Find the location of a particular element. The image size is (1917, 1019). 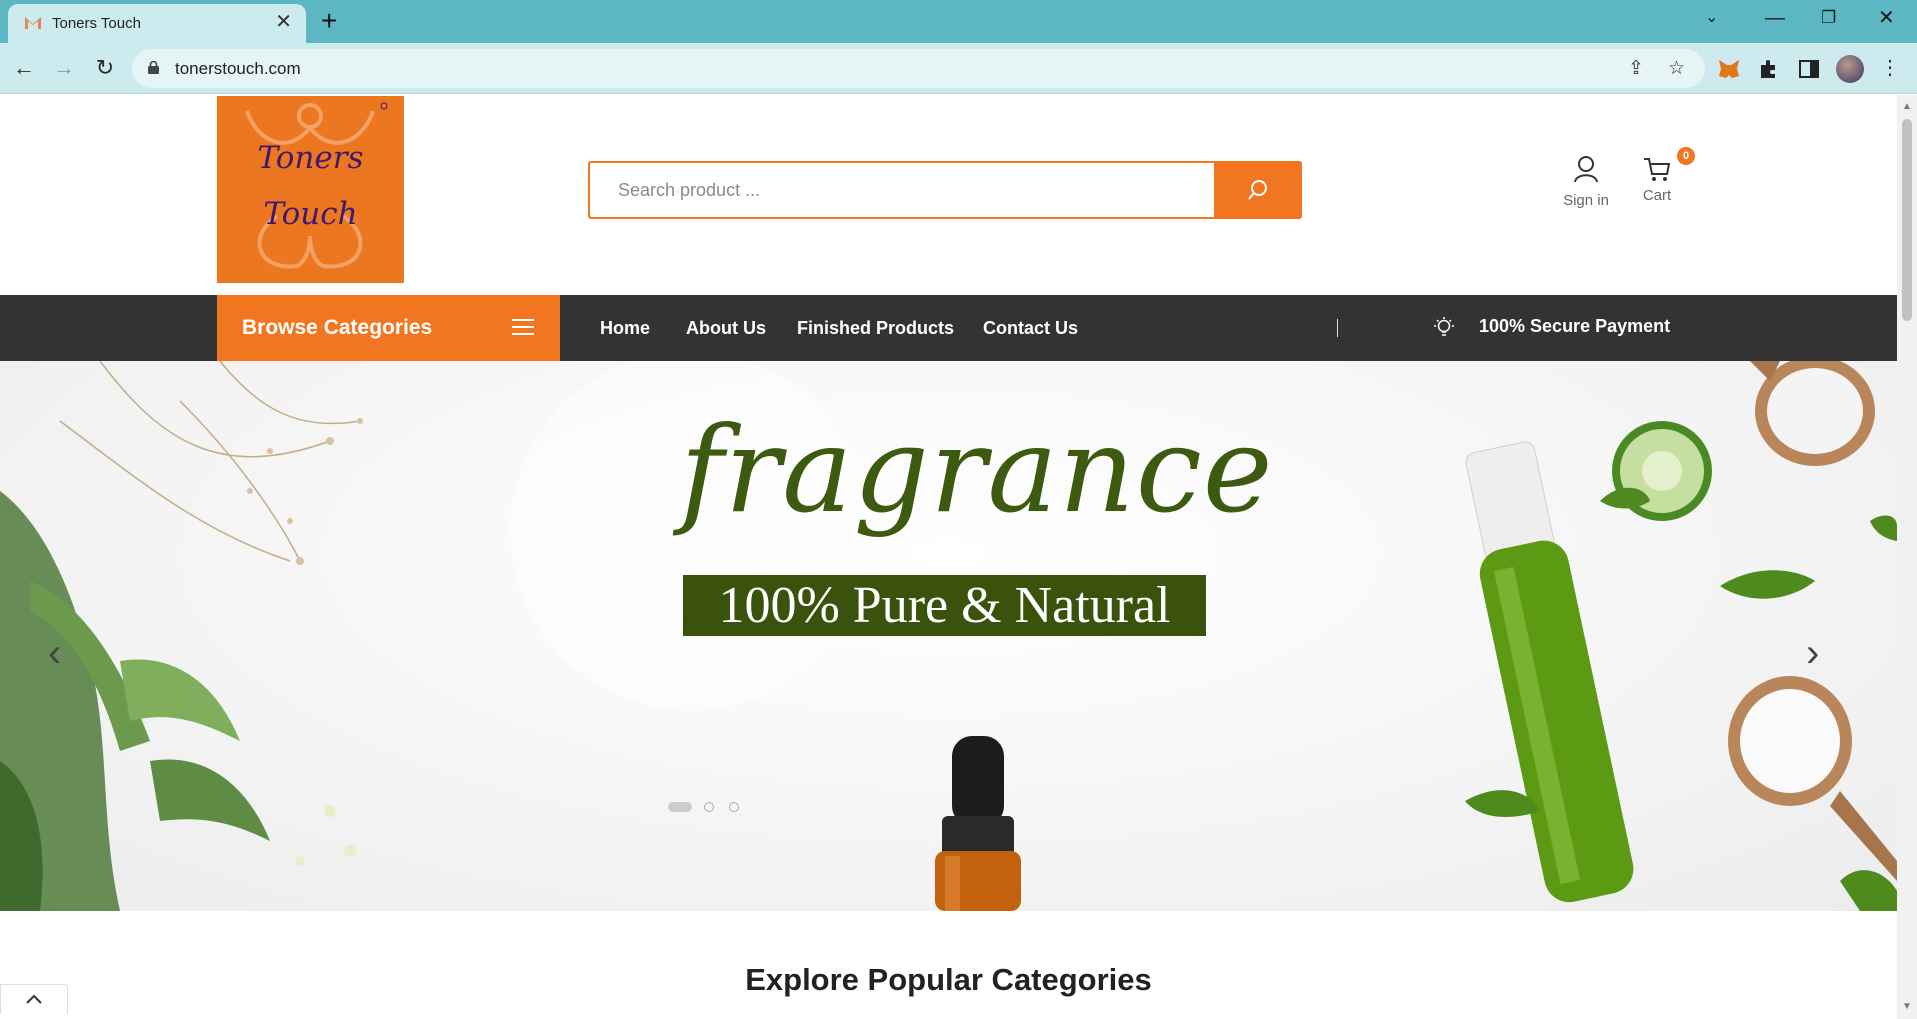

chevron-up-icon is located at coordinates (34, 999).